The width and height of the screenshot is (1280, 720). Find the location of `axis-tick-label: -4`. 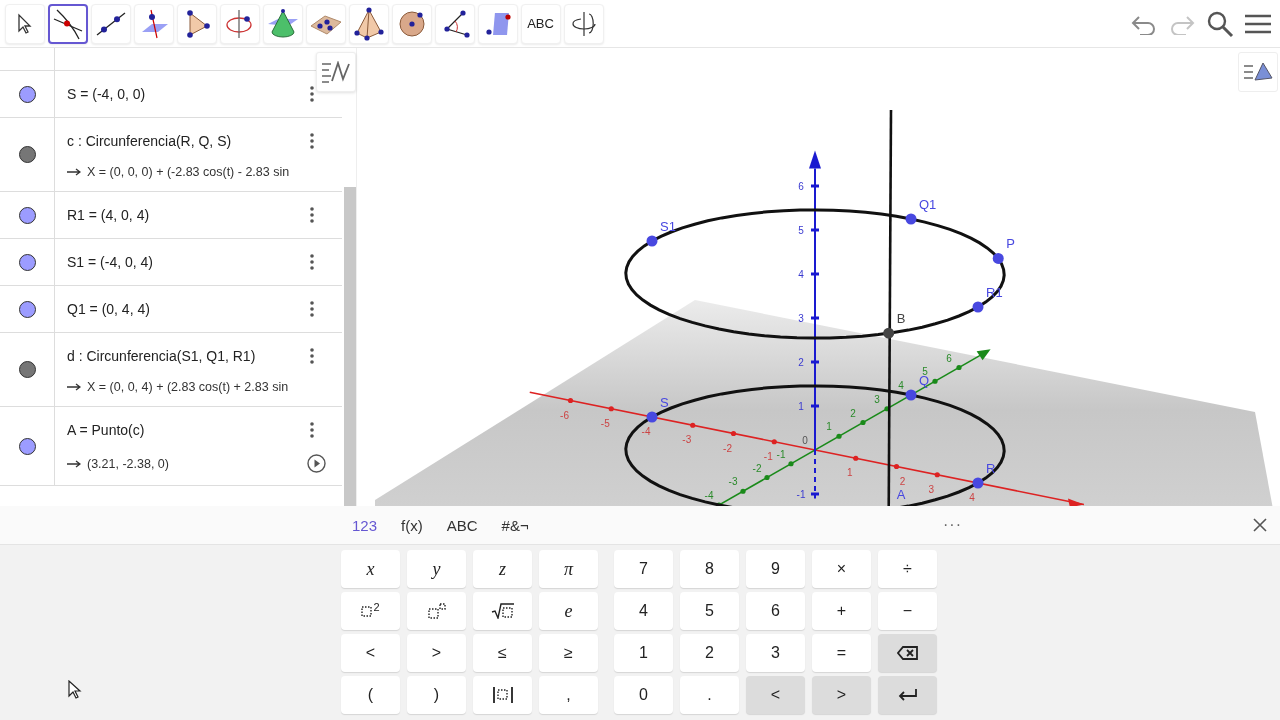

axis-tick-label: -4 is located at coordinates (709, 495).